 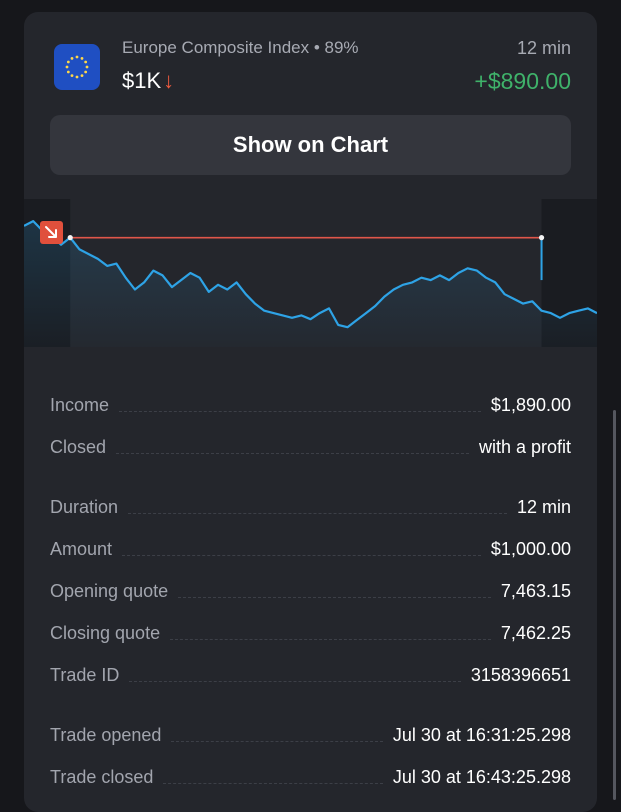 What do you see at coordinates (310, 623) in the screenshot?
I see `detail-closing-quote: Closing quote 7,462.25` at bounding box center [310, 623].